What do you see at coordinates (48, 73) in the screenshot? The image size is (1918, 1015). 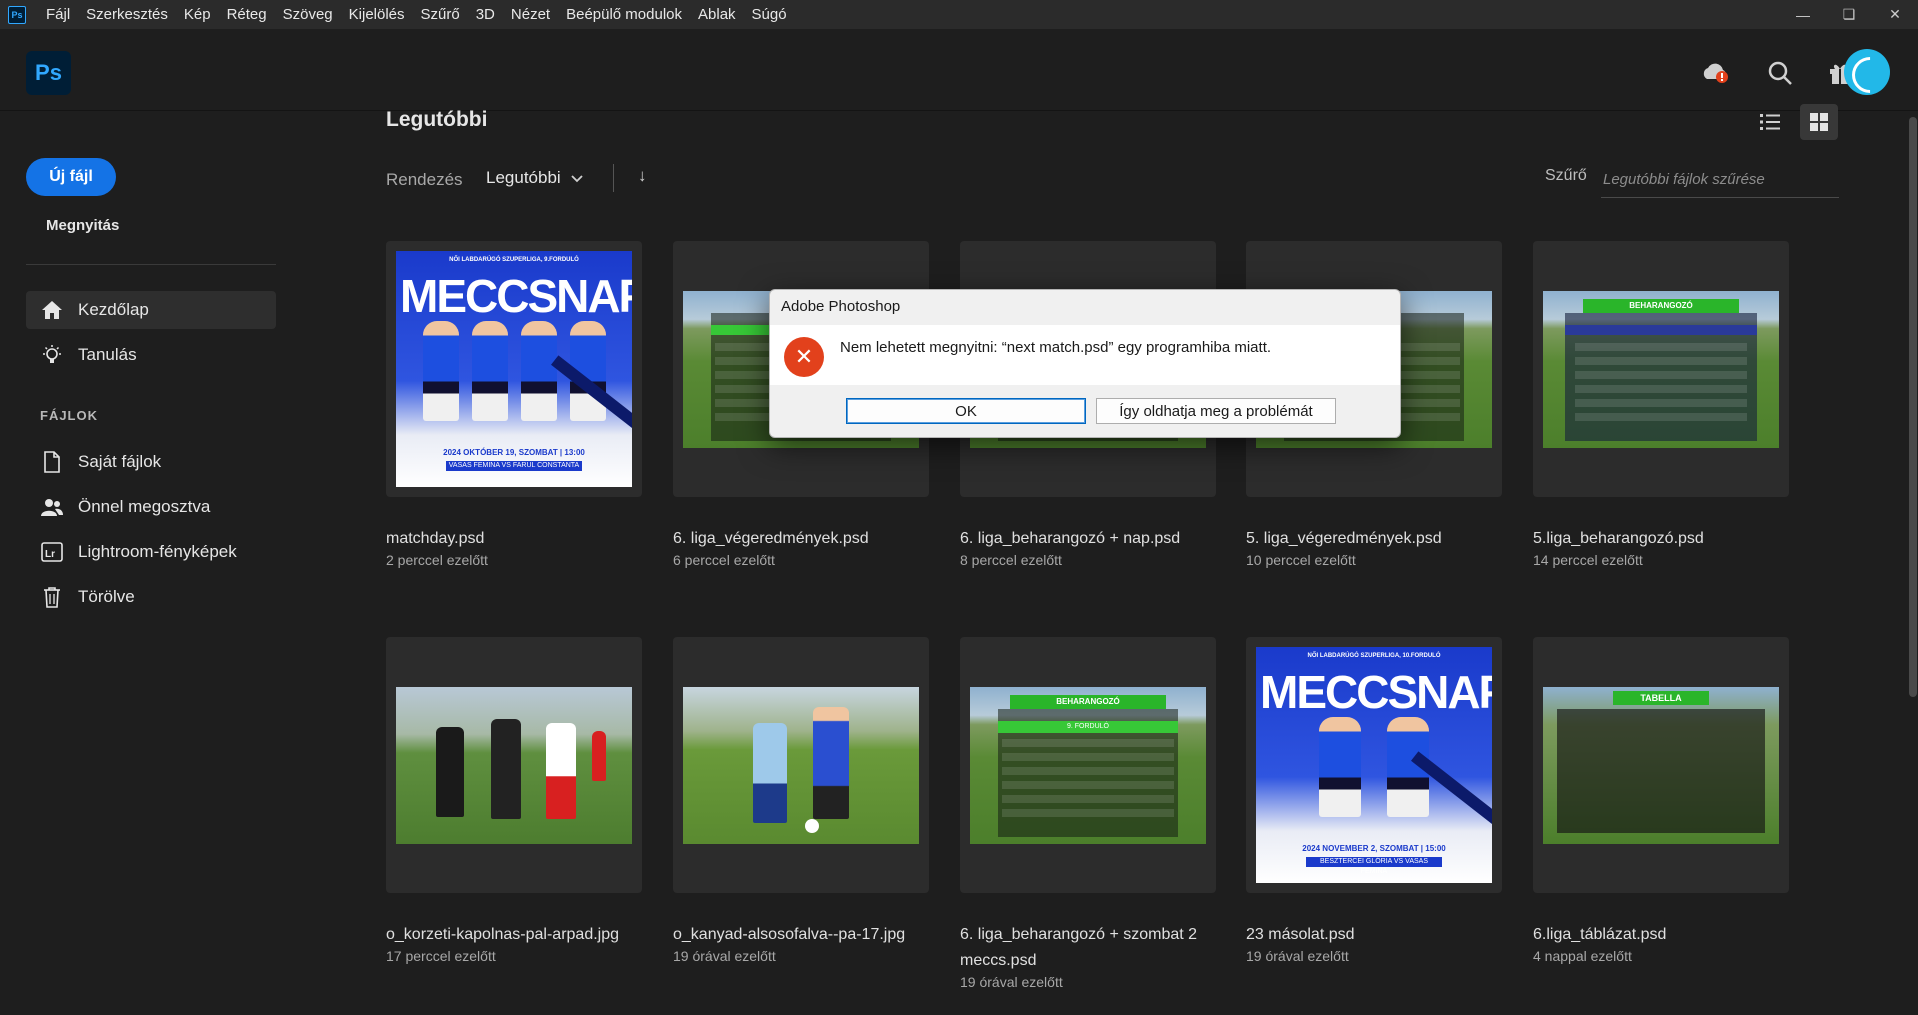 I see `photoshop-logo: Ps` at bounding box center [48, 73].